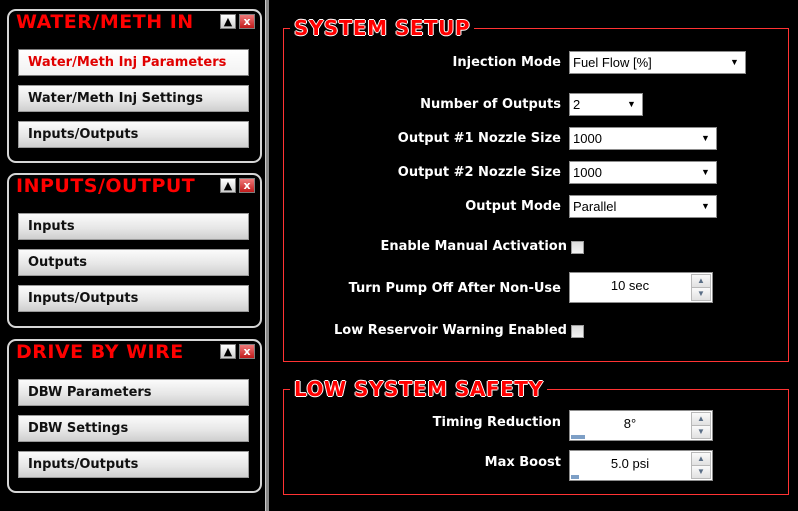 The image size is (798, 511). I want to click on pump-off-spinner: 10 sec ▲ ▼, so click(641, 287).